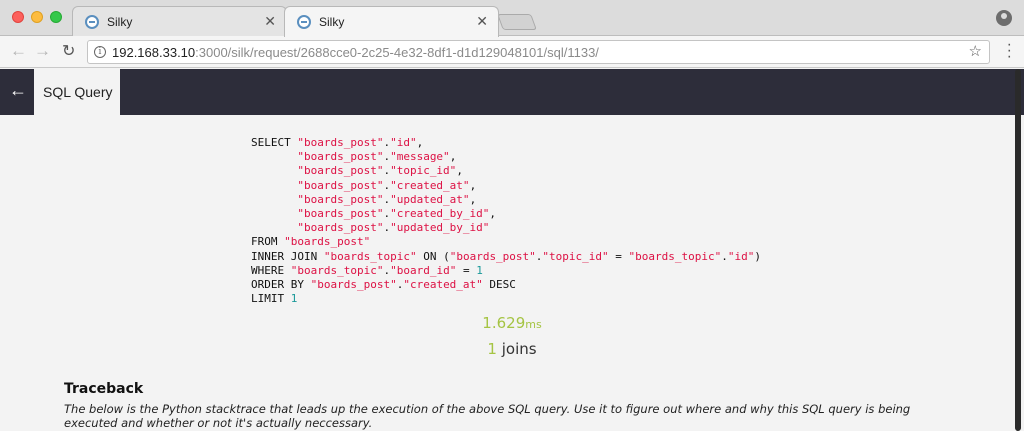  Describe the element at coordinates (506, 200) in the screenshot. I see `sql-line: "boards_post"."updated_at",` at that location.